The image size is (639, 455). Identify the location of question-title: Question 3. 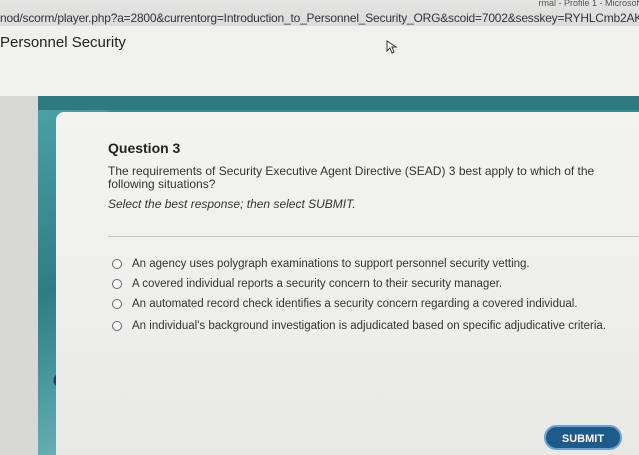
(144, 148).